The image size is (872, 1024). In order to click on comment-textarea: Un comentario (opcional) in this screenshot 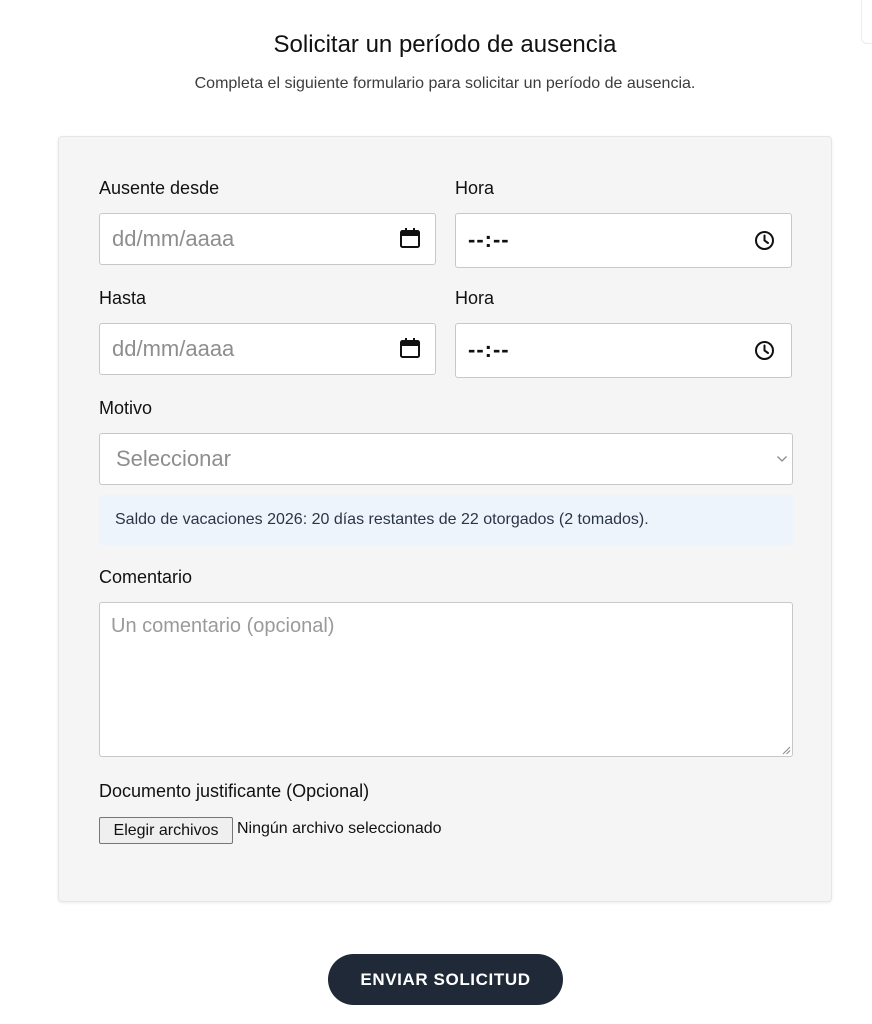, I will do `click(446, 679)`.